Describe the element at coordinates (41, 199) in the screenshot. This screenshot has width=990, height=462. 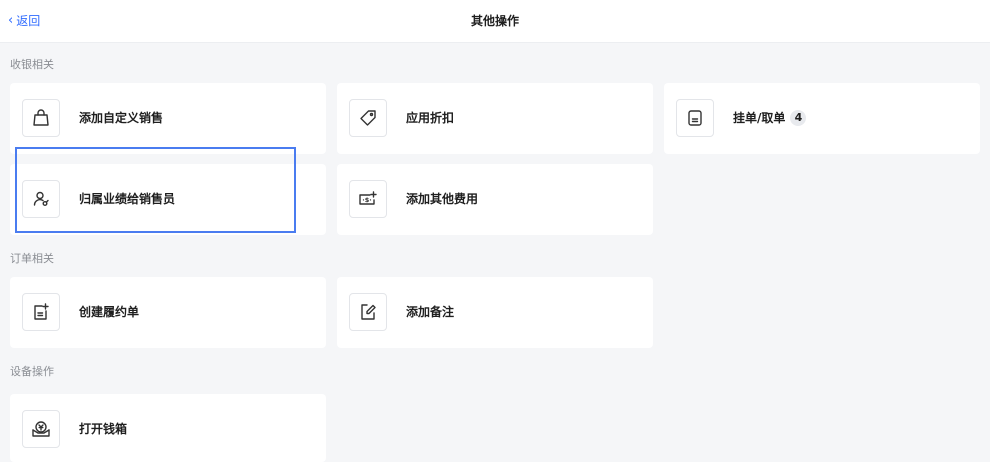
I see `user-assign-icon` at that location.